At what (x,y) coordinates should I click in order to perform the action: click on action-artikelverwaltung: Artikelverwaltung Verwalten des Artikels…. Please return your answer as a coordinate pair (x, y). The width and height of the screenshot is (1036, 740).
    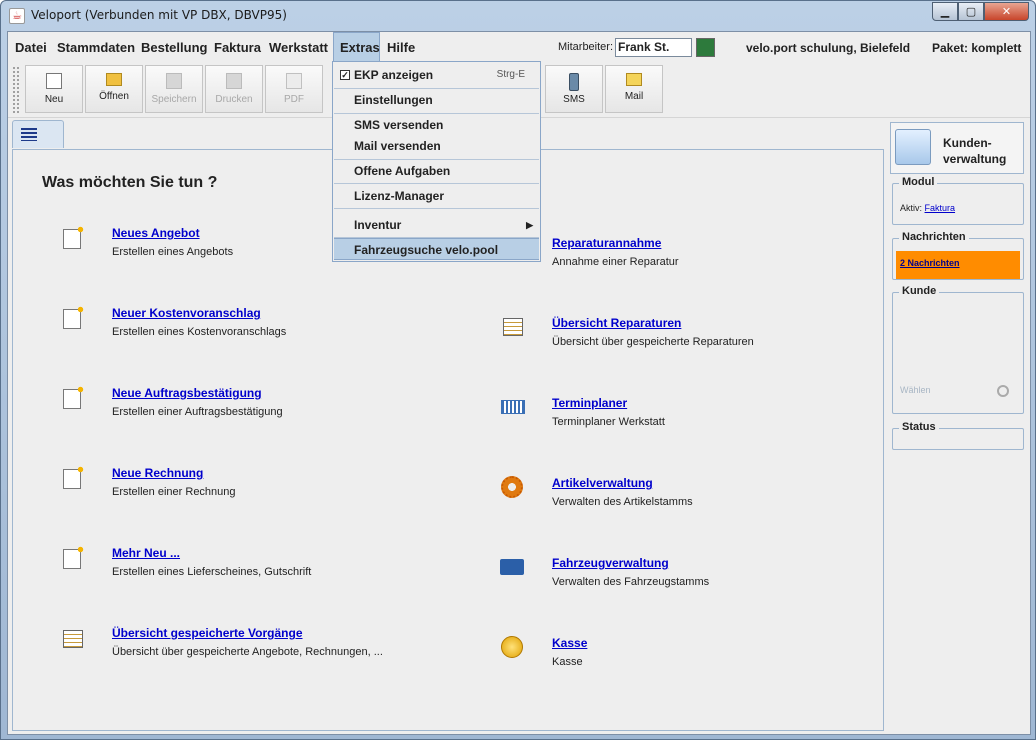
    Looking at the image, I should click on (622, 492).